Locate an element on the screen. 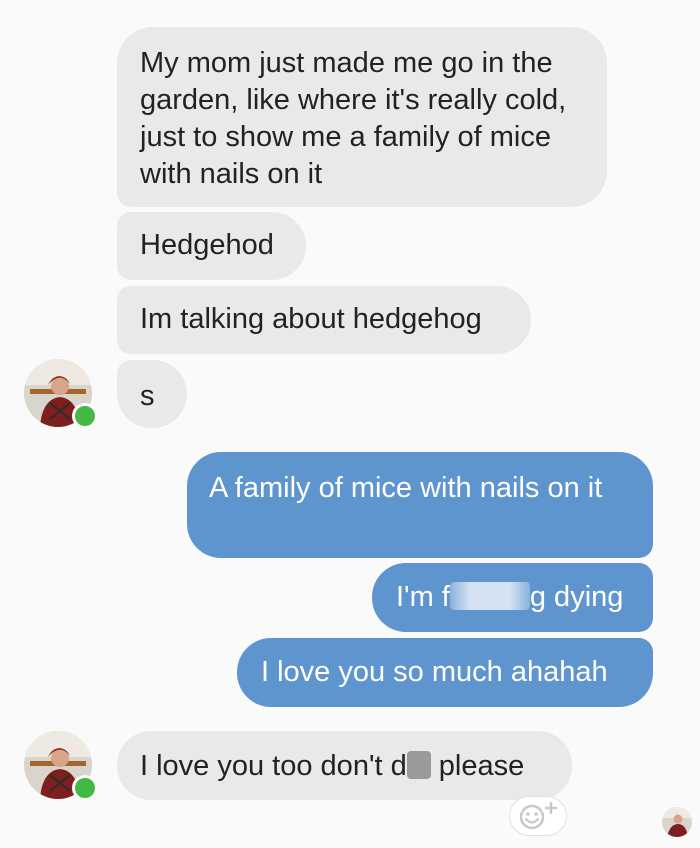 The width and height of the screenshot is (700, 848). message-text-end: g dying is located at coordinates (576, 597).